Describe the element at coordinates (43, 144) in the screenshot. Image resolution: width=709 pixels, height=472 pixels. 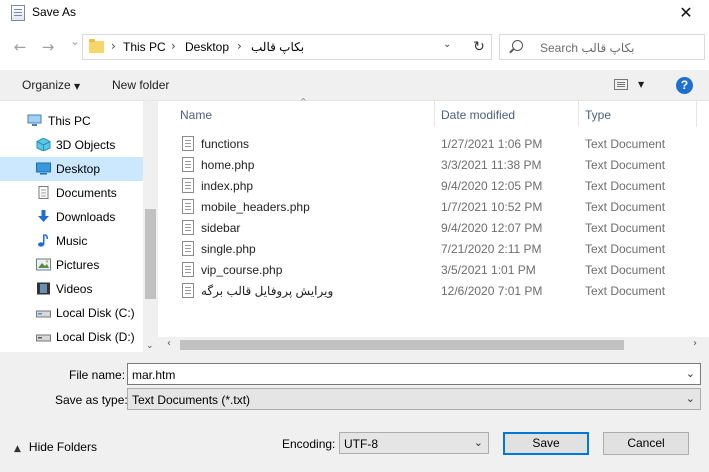
I see `cube-icon` at that location.